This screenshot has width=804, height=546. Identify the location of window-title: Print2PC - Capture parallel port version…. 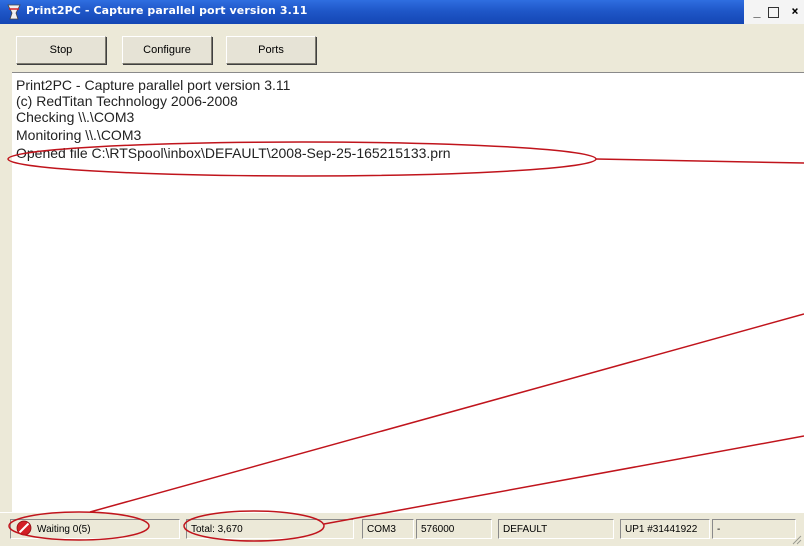
(167, 10).